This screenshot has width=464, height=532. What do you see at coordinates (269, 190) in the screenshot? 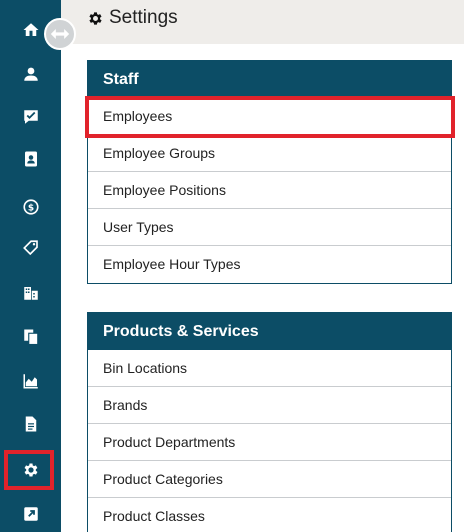
I see `menu-item-employee-positions: Employee Positions` at bounding box center [269, 190].